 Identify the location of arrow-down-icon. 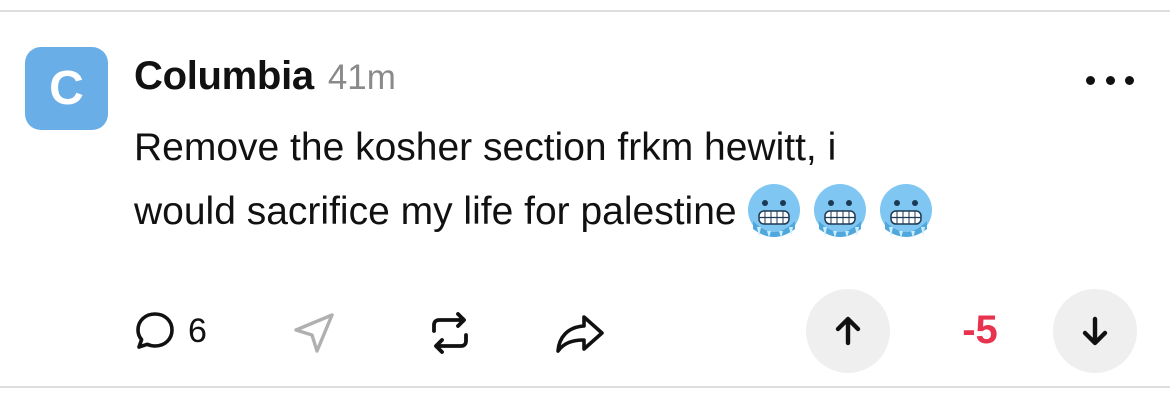
(1095, 331).